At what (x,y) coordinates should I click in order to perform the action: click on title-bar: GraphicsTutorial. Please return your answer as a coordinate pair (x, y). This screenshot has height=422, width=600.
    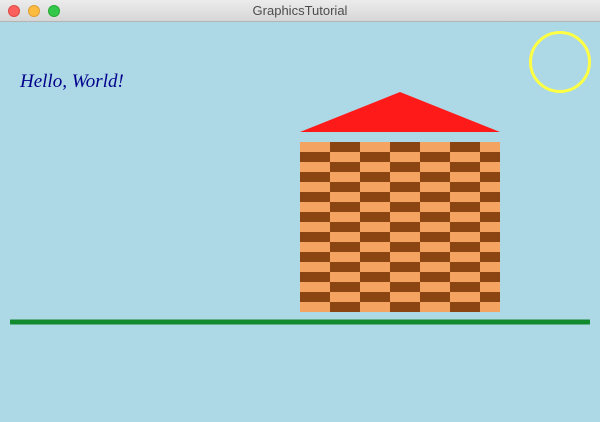
    Looking at the image, I should click on (300, 11).